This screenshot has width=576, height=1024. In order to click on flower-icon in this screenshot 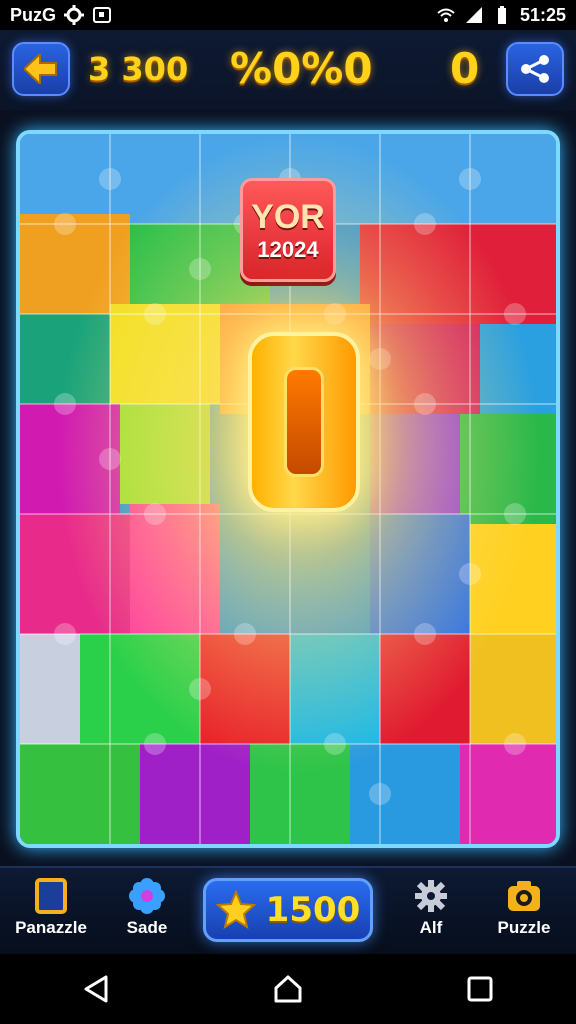, I will do `click(147, 896)`.